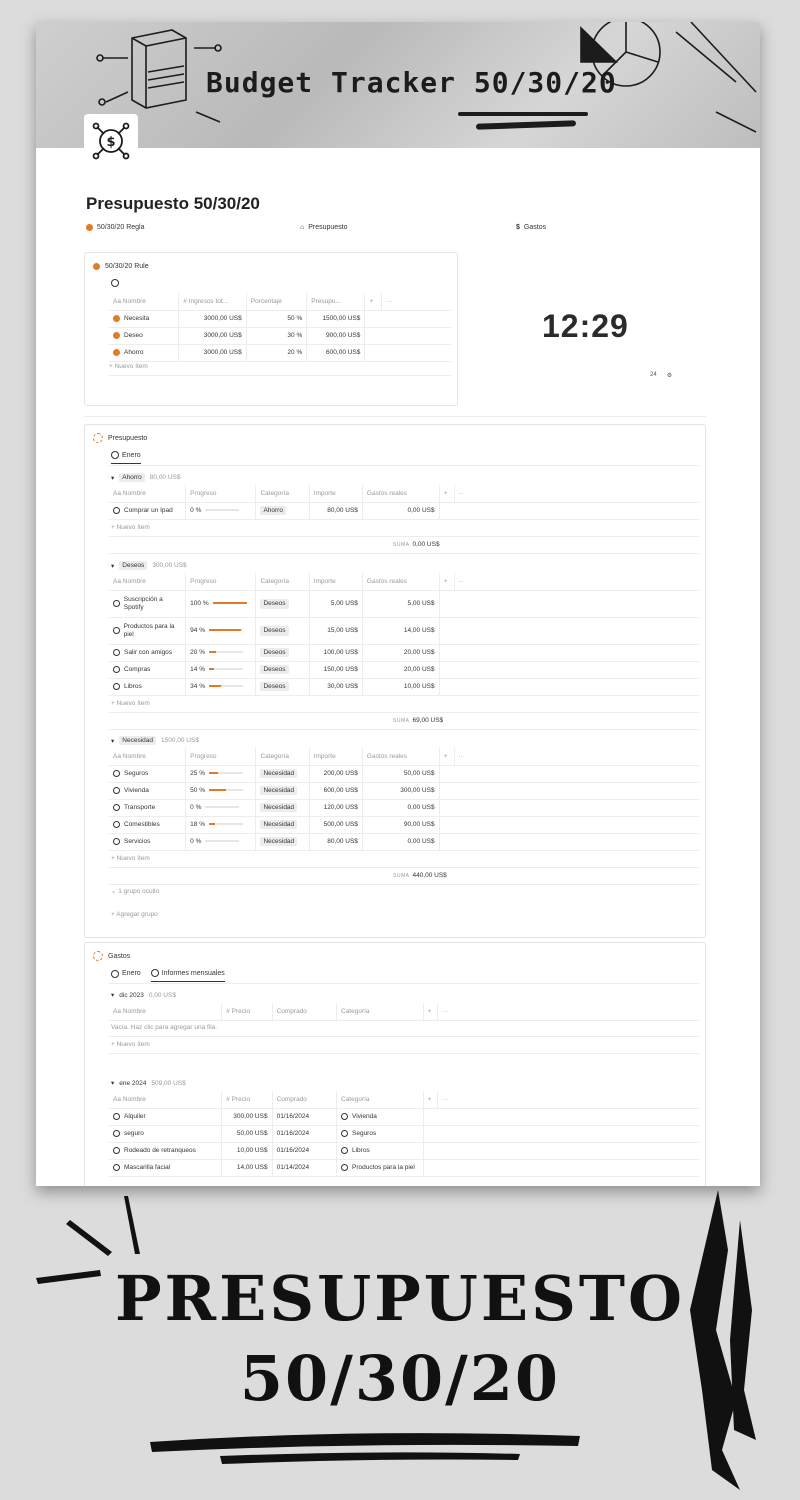 This screenshot has width=800, height=1500. Describe the element at coordinates (143, 995) in the screenshot. I see `group-header: ▾ dic 2023 0,00 US$` at that location.